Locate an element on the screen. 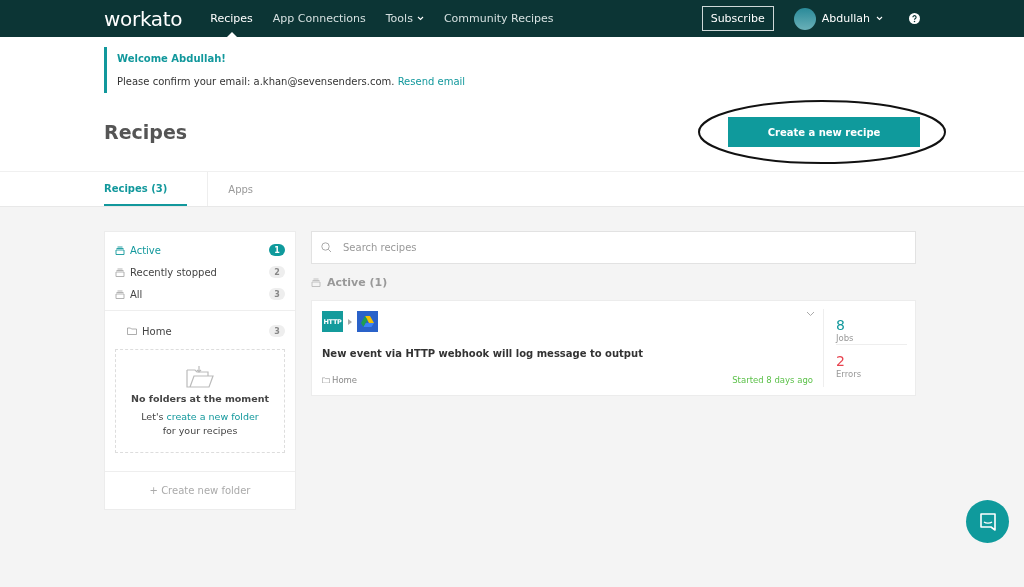 This screenshot has height=587, width=1024. page-title: Recipes is located at coordinates (146, 132).